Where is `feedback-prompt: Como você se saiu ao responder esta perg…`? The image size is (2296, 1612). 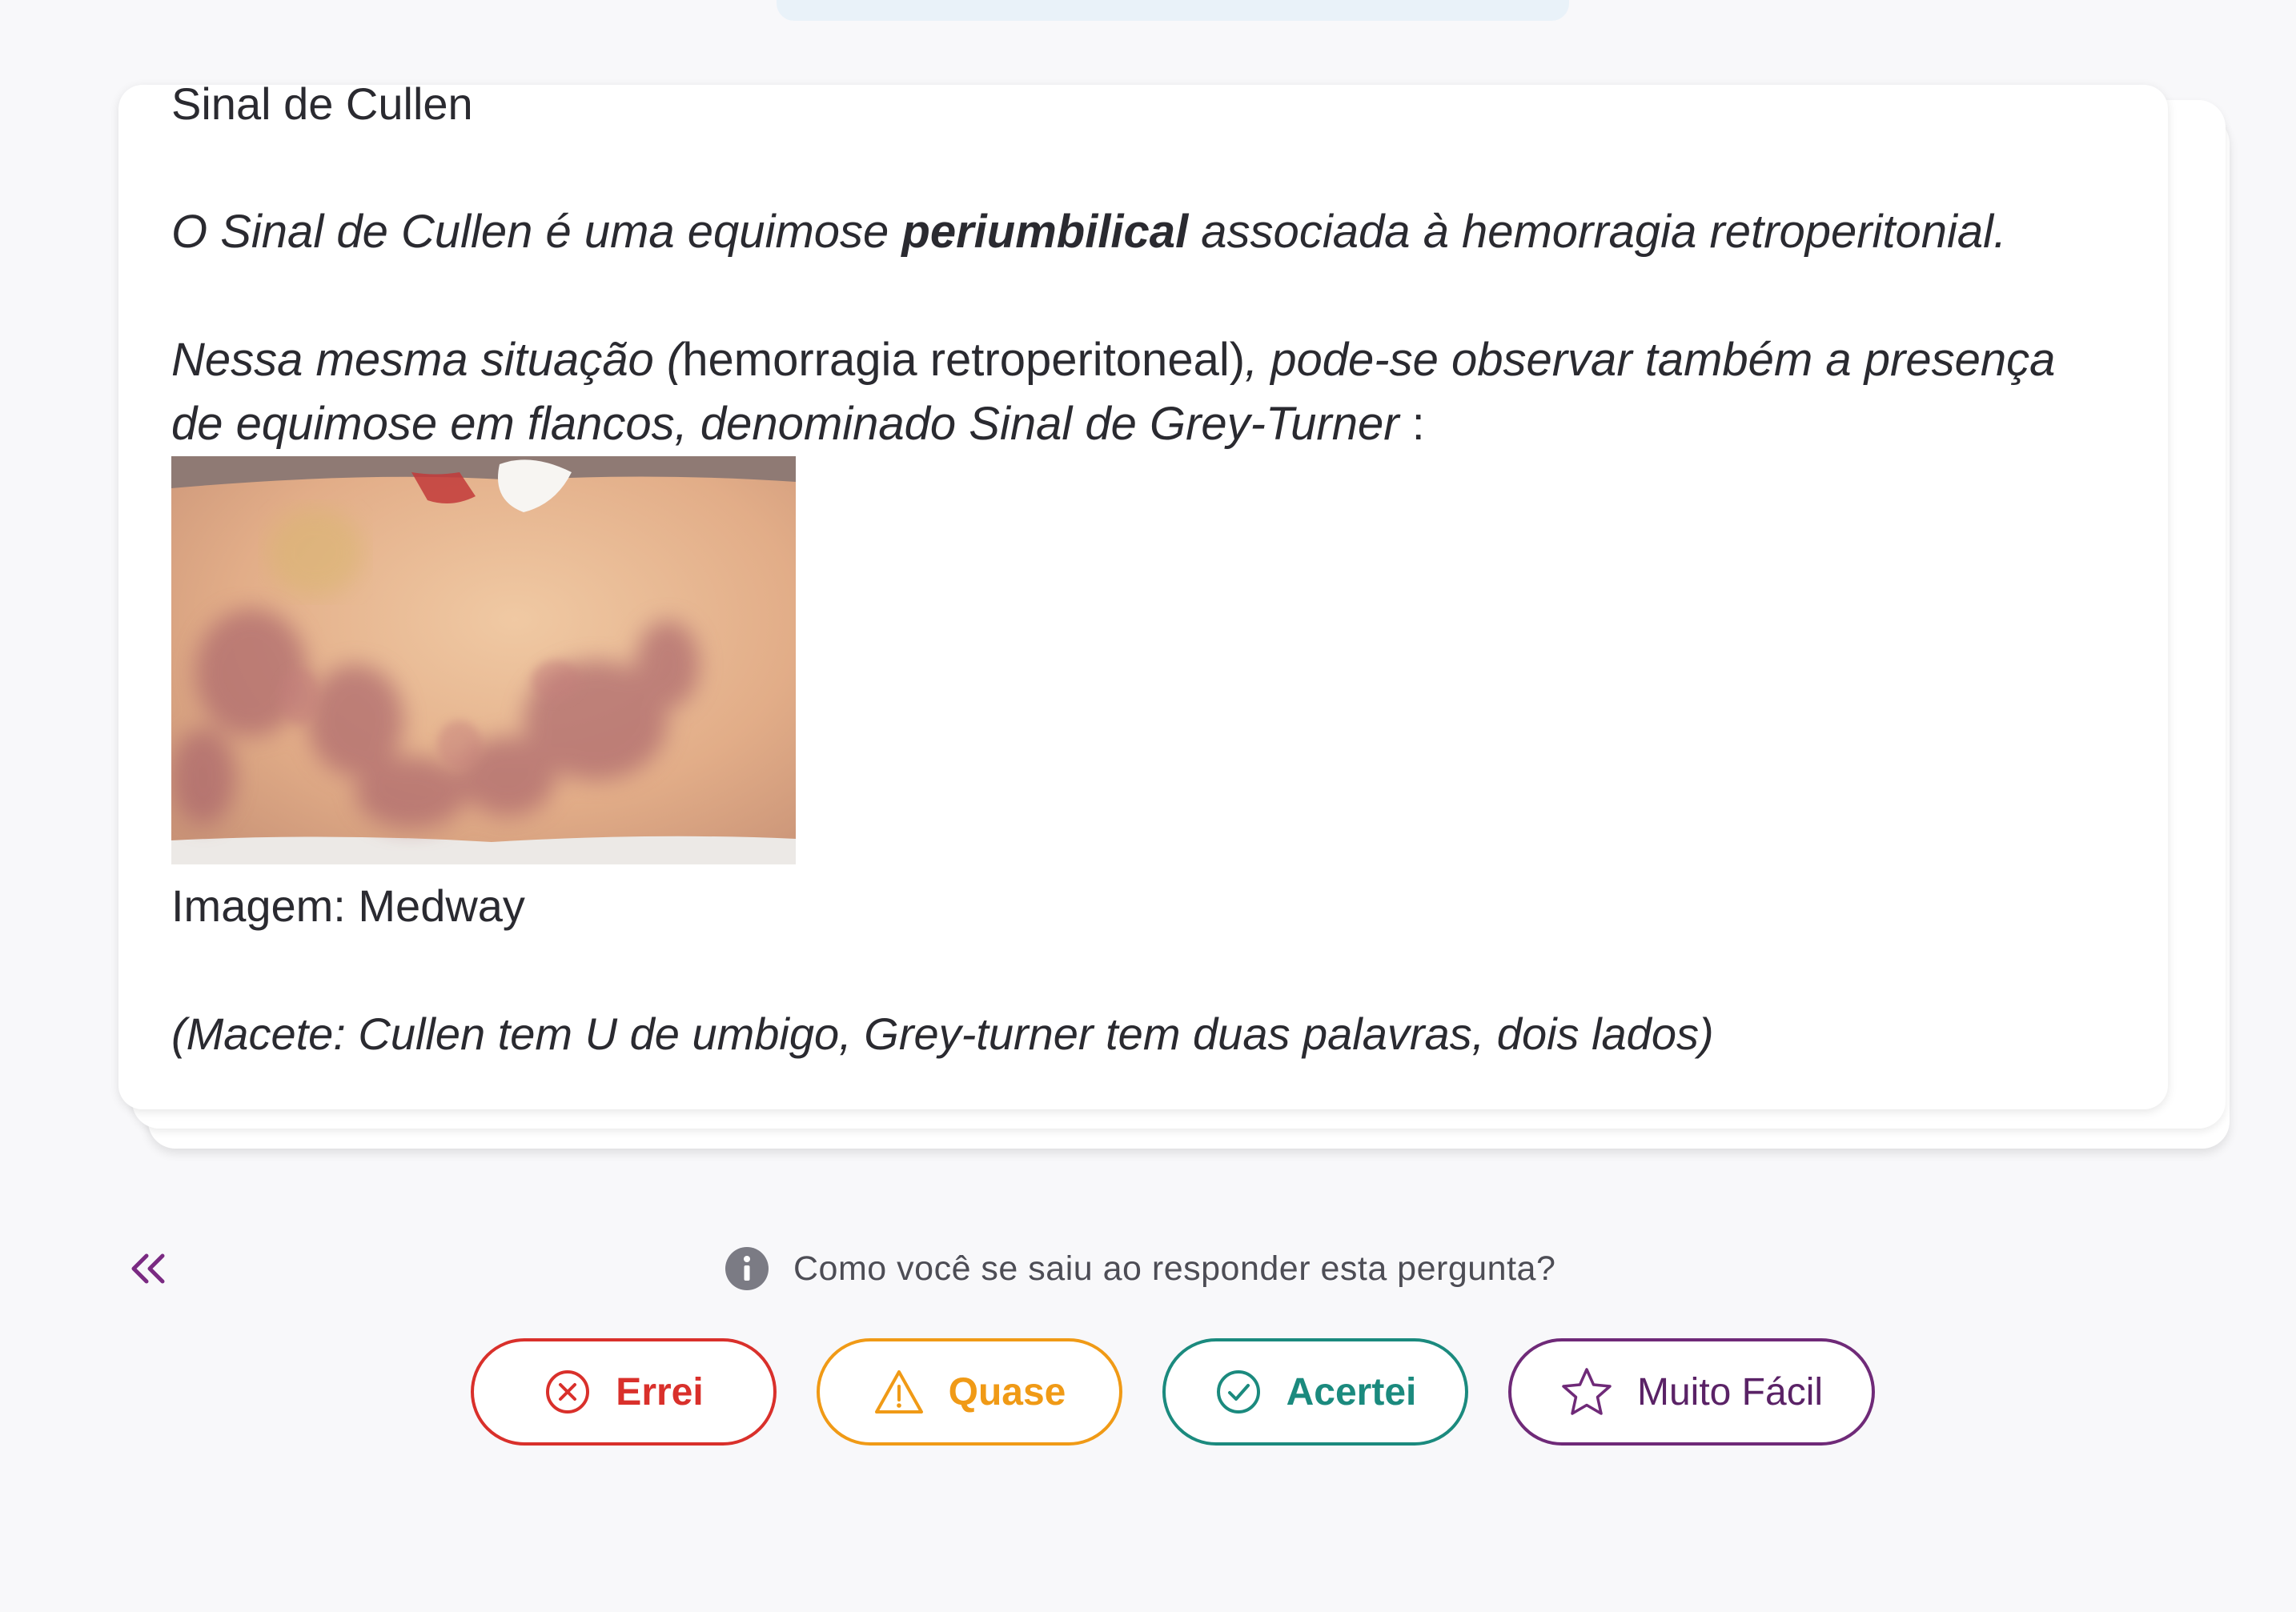
feedback-prompt: Como você se saiu ao responder esta perg… is located at coordinates (1140, 1269).